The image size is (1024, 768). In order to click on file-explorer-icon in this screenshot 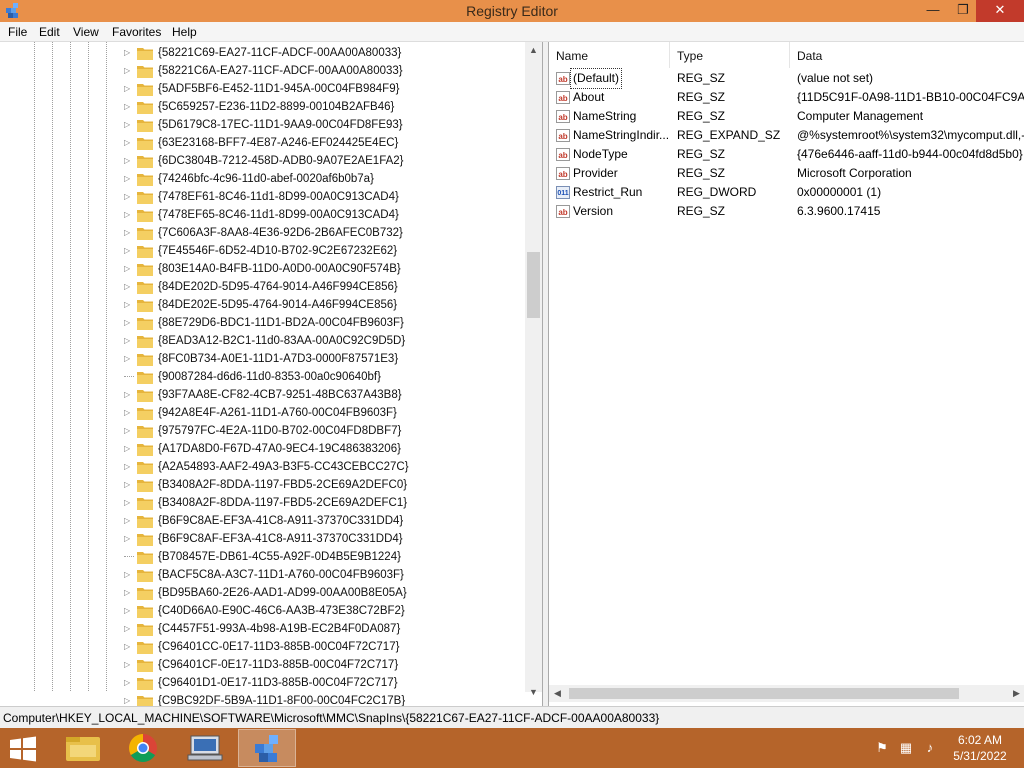, I will do `click(83, 749)`.